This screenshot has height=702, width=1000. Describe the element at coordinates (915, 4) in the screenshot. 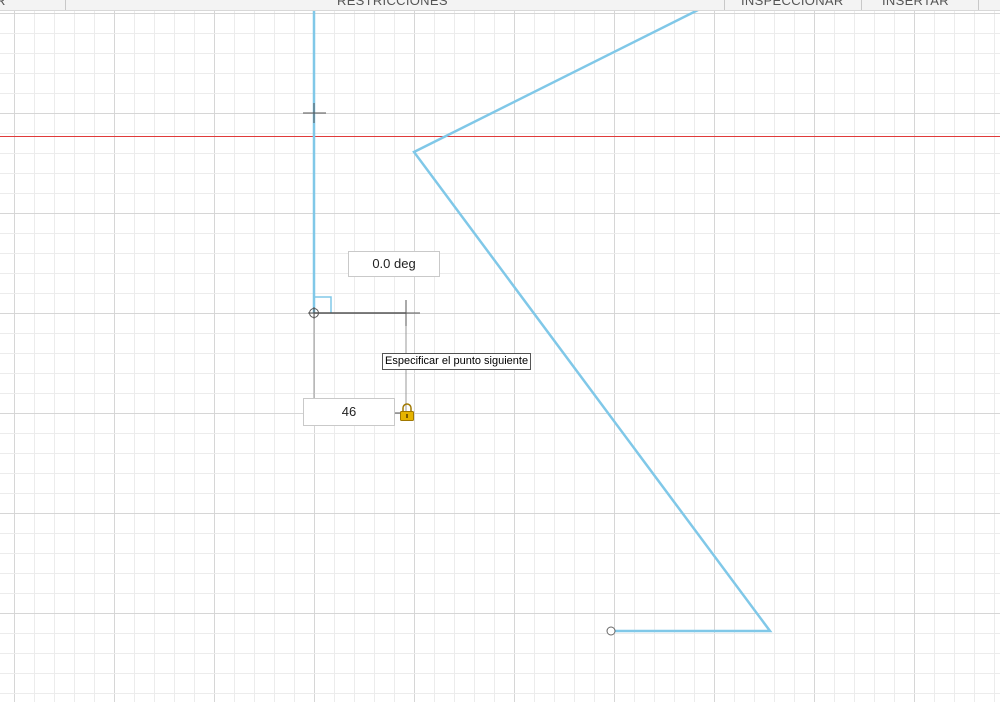

I see `toolbar-tab-insertar: INSERTAR` at that location.